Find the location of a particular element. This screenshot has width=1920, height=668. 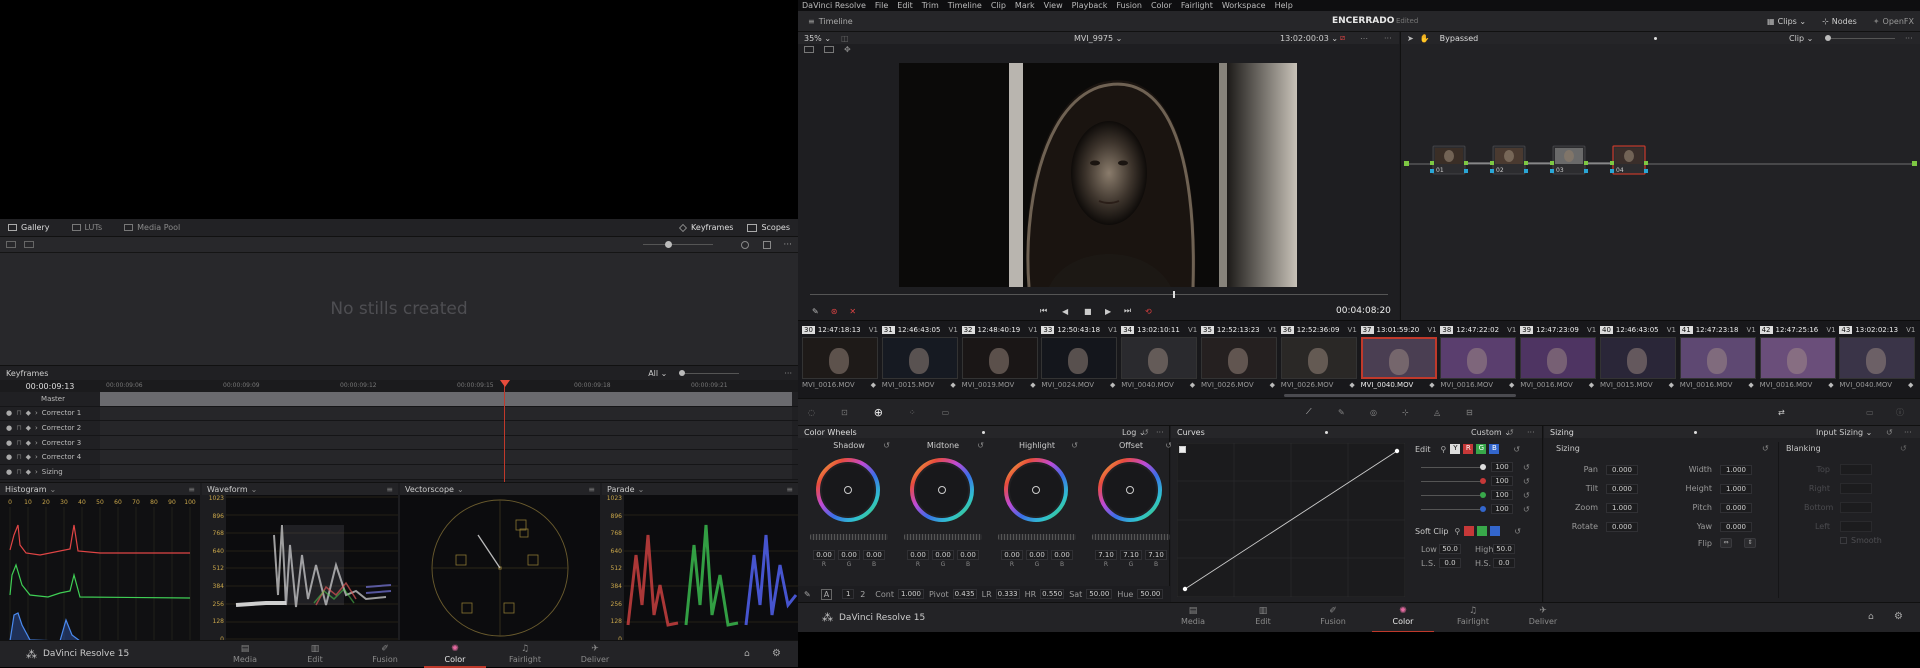

rgb-mixer-icon: ⁘ is located at coordinates (912, 412).